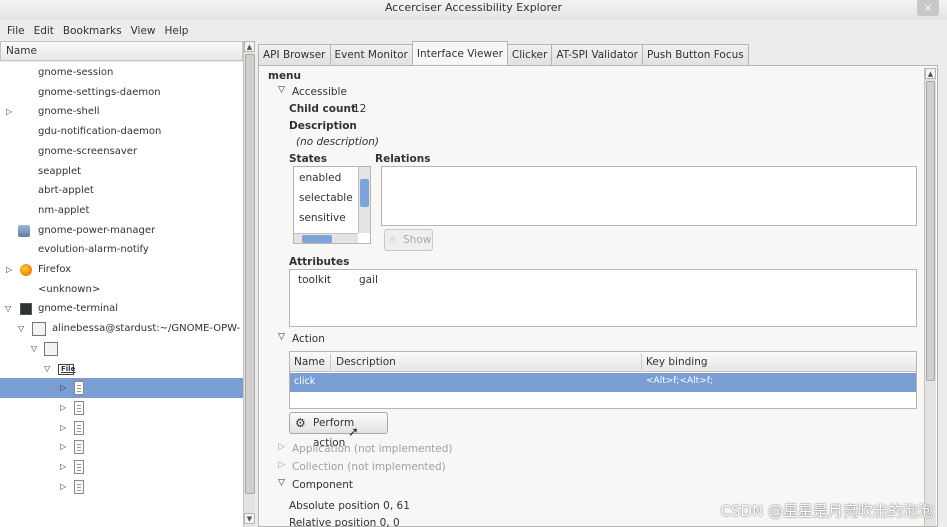 Image resolution: width=947 pixels, height=527 pixels. Describe the element at coordinates (372, 449) in the screenshot. I see `application-section-header: Application (not implemented)` at that location.